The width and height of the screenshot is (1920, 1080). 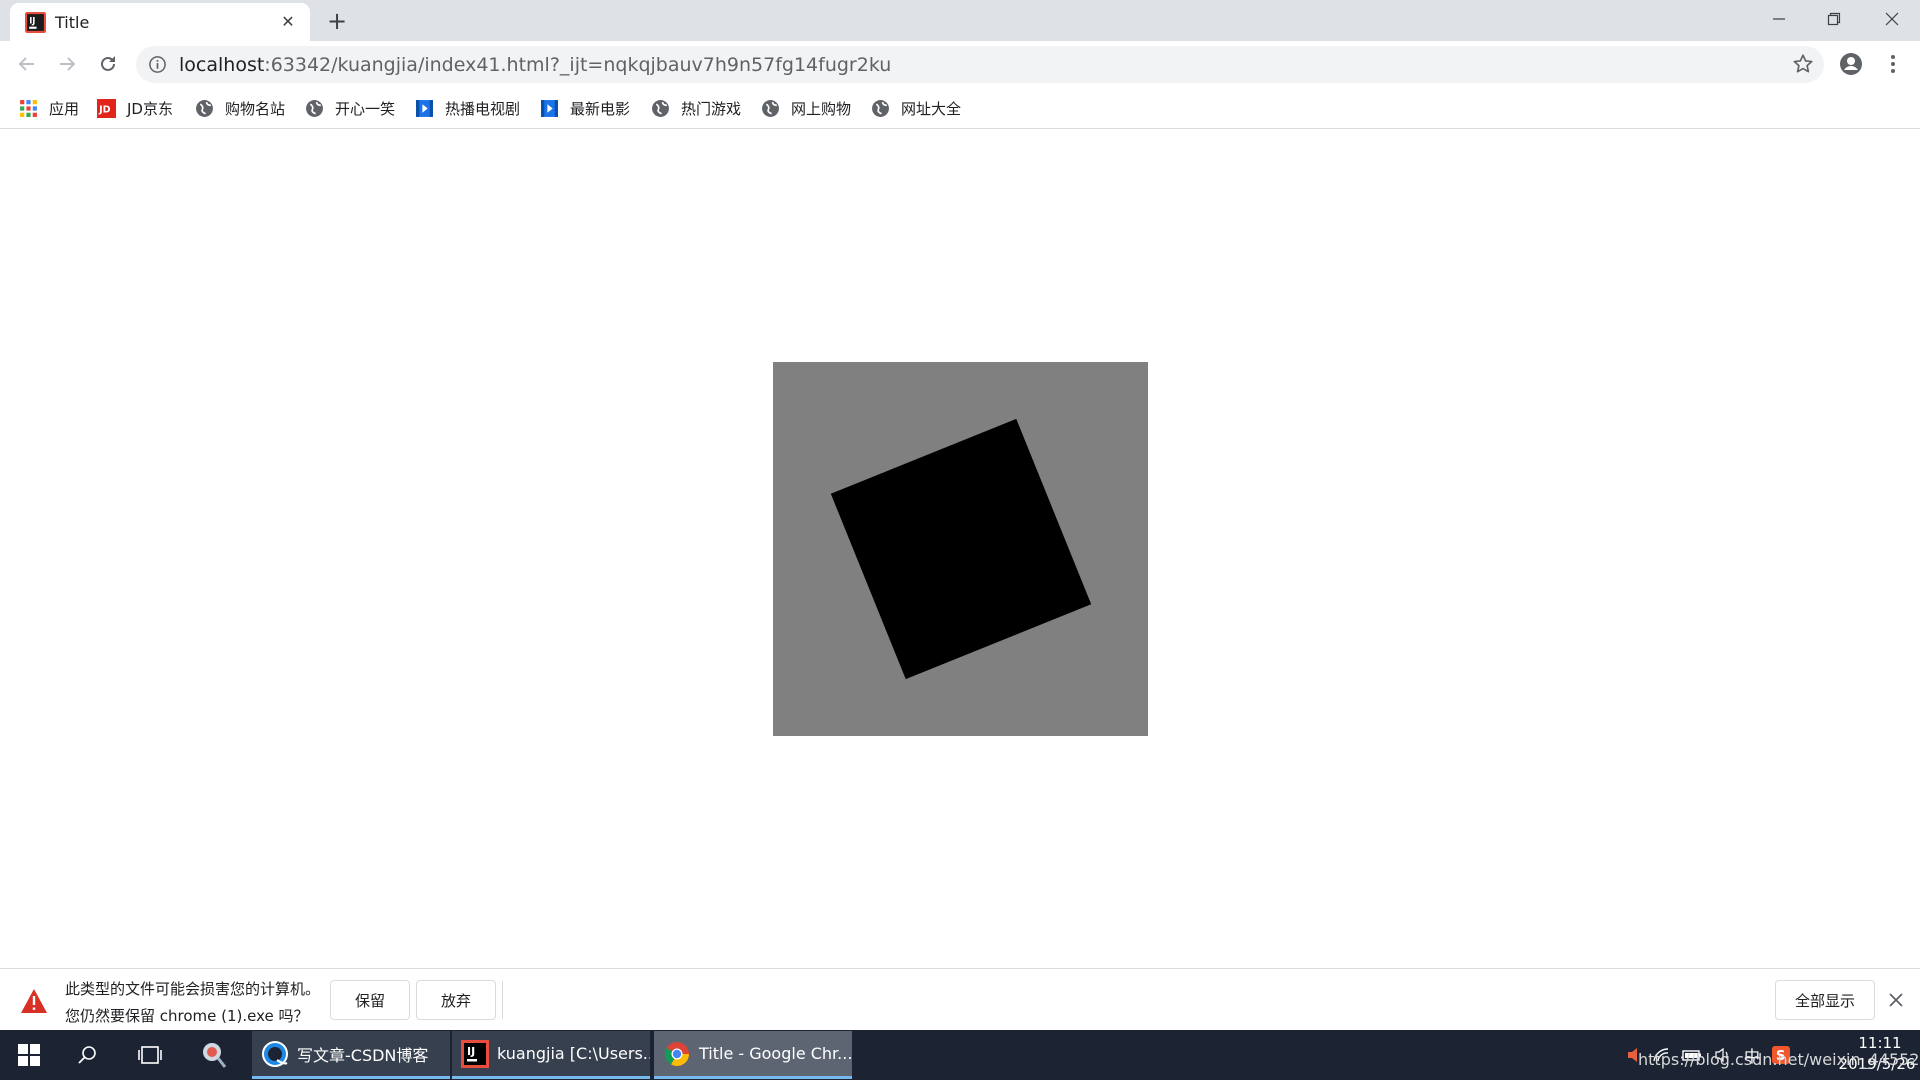 I want to click on bookmark-jd: JD JD京东, so click(x=135, y=108).